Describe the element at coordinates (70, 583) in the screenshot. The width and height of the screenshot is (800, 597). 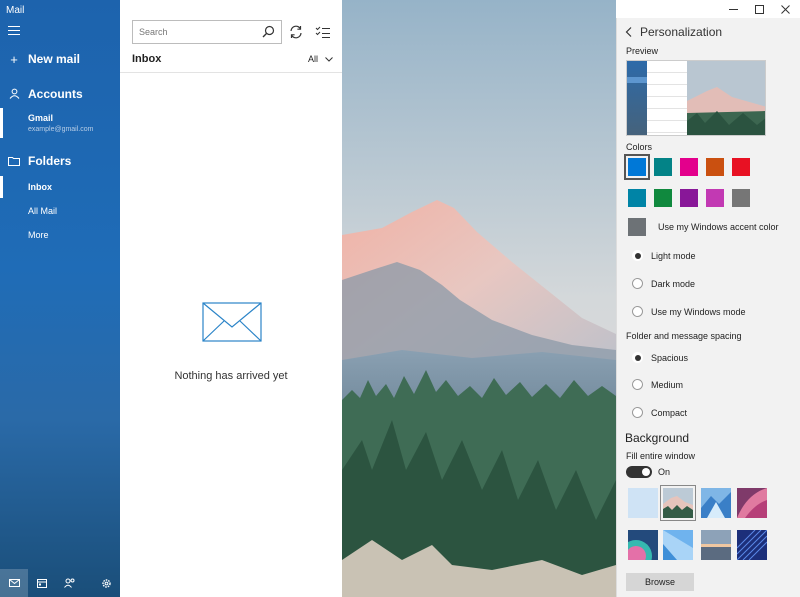
I see `people-icon` at that location.